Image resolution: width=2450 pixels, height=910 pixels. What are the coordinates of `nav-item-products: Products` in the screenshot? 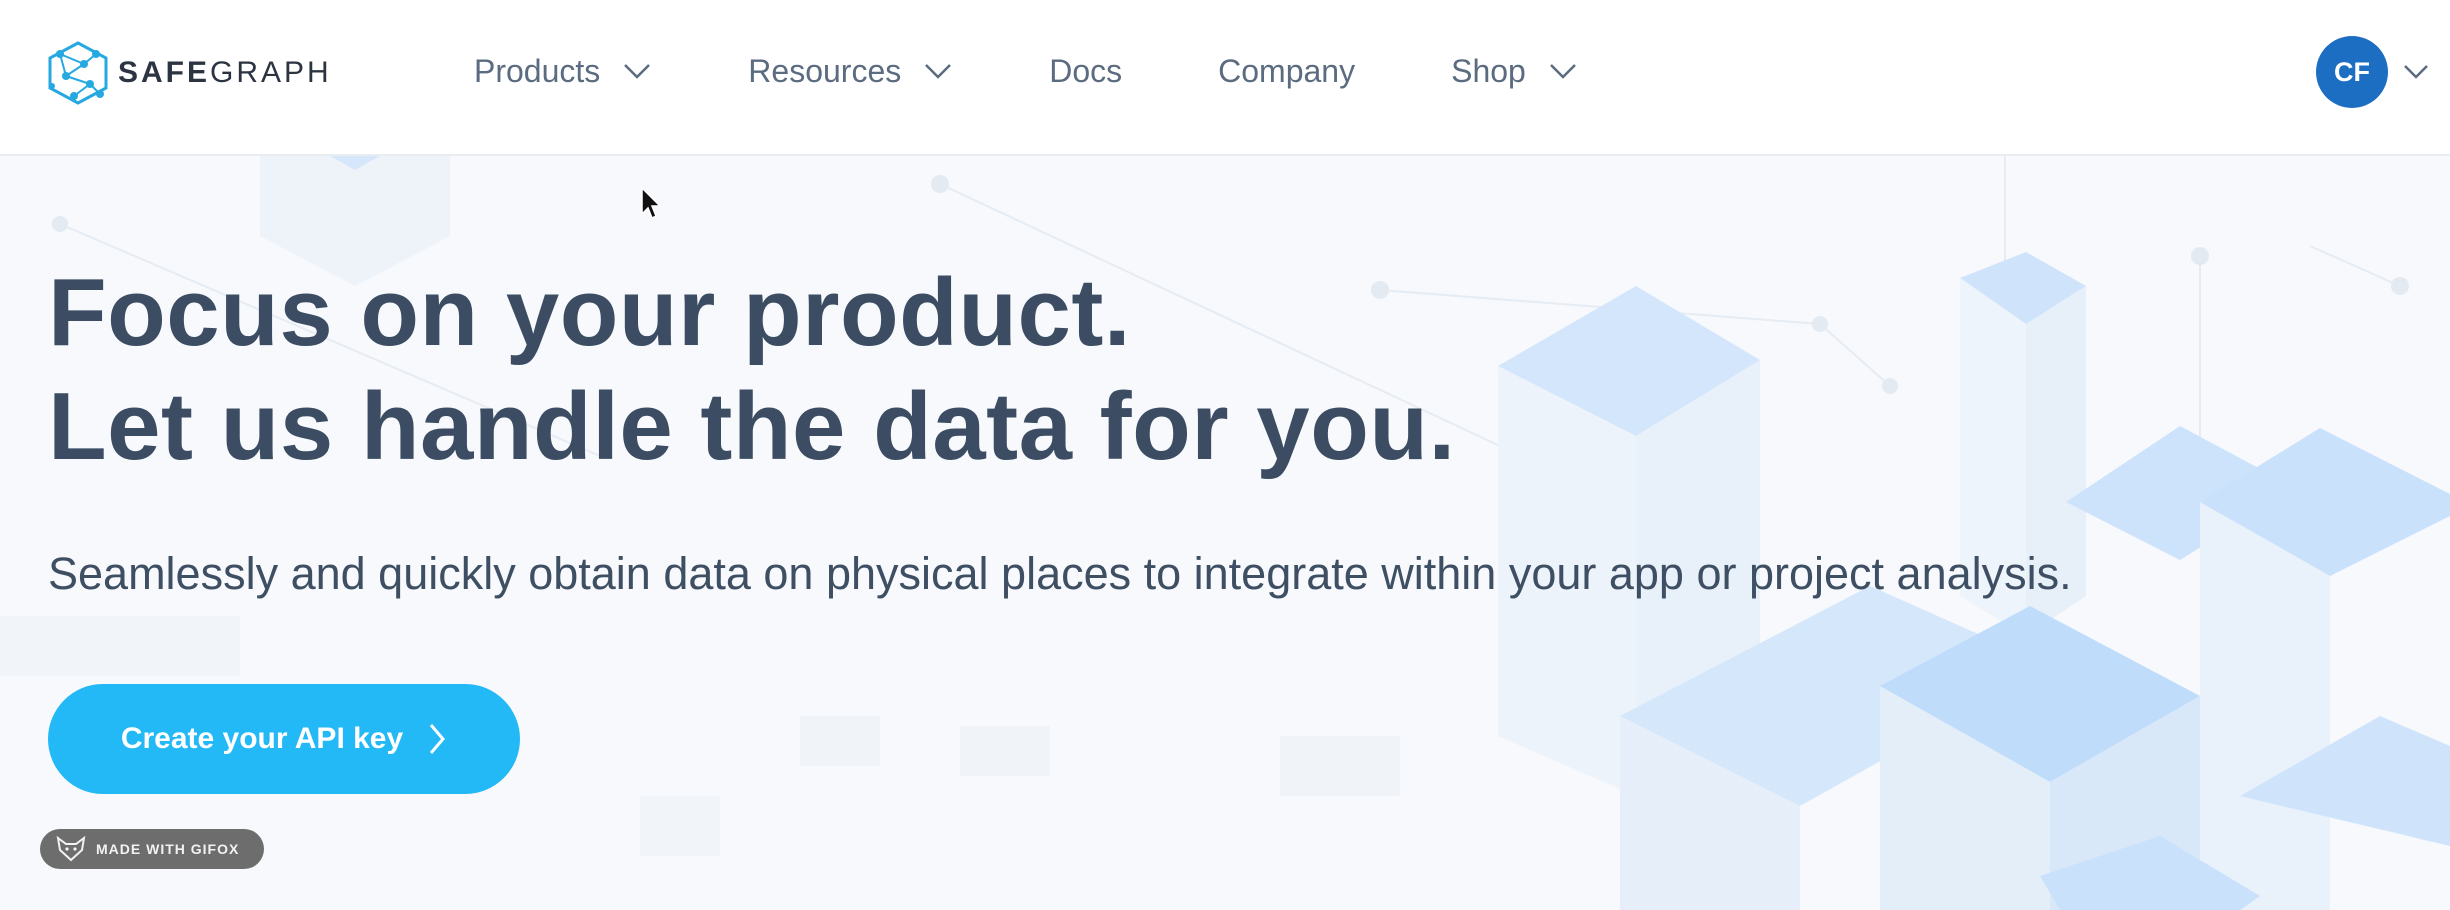 It's located at (563, 71).